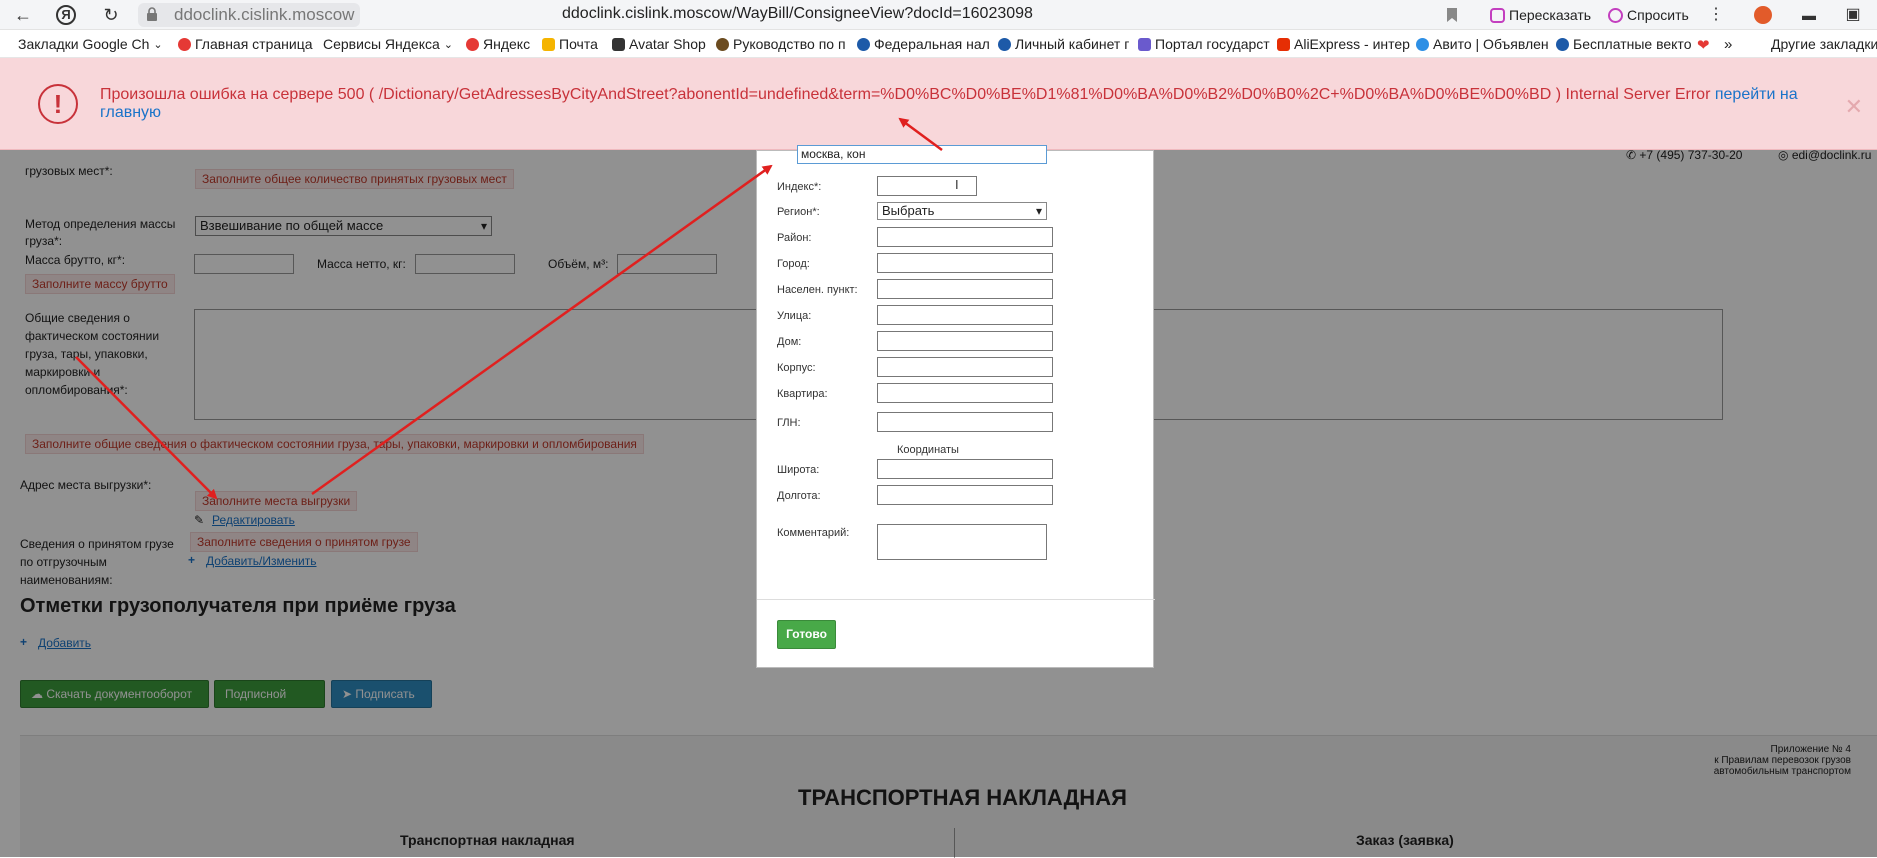 This screenshot has width=1877, height=858. What do you see at coordinates (920, 134) in the screenshot?
I see `arrow-to-error` at bounding box center [920, 134].